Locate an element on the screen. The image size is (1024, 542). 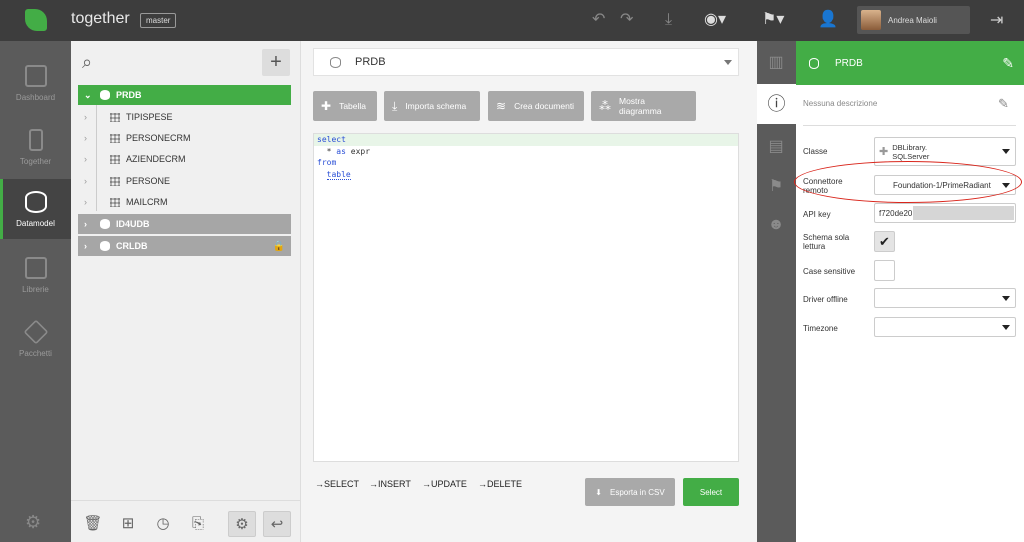
nav-item-librerie: Librerie is located at coordinates (35, 275).